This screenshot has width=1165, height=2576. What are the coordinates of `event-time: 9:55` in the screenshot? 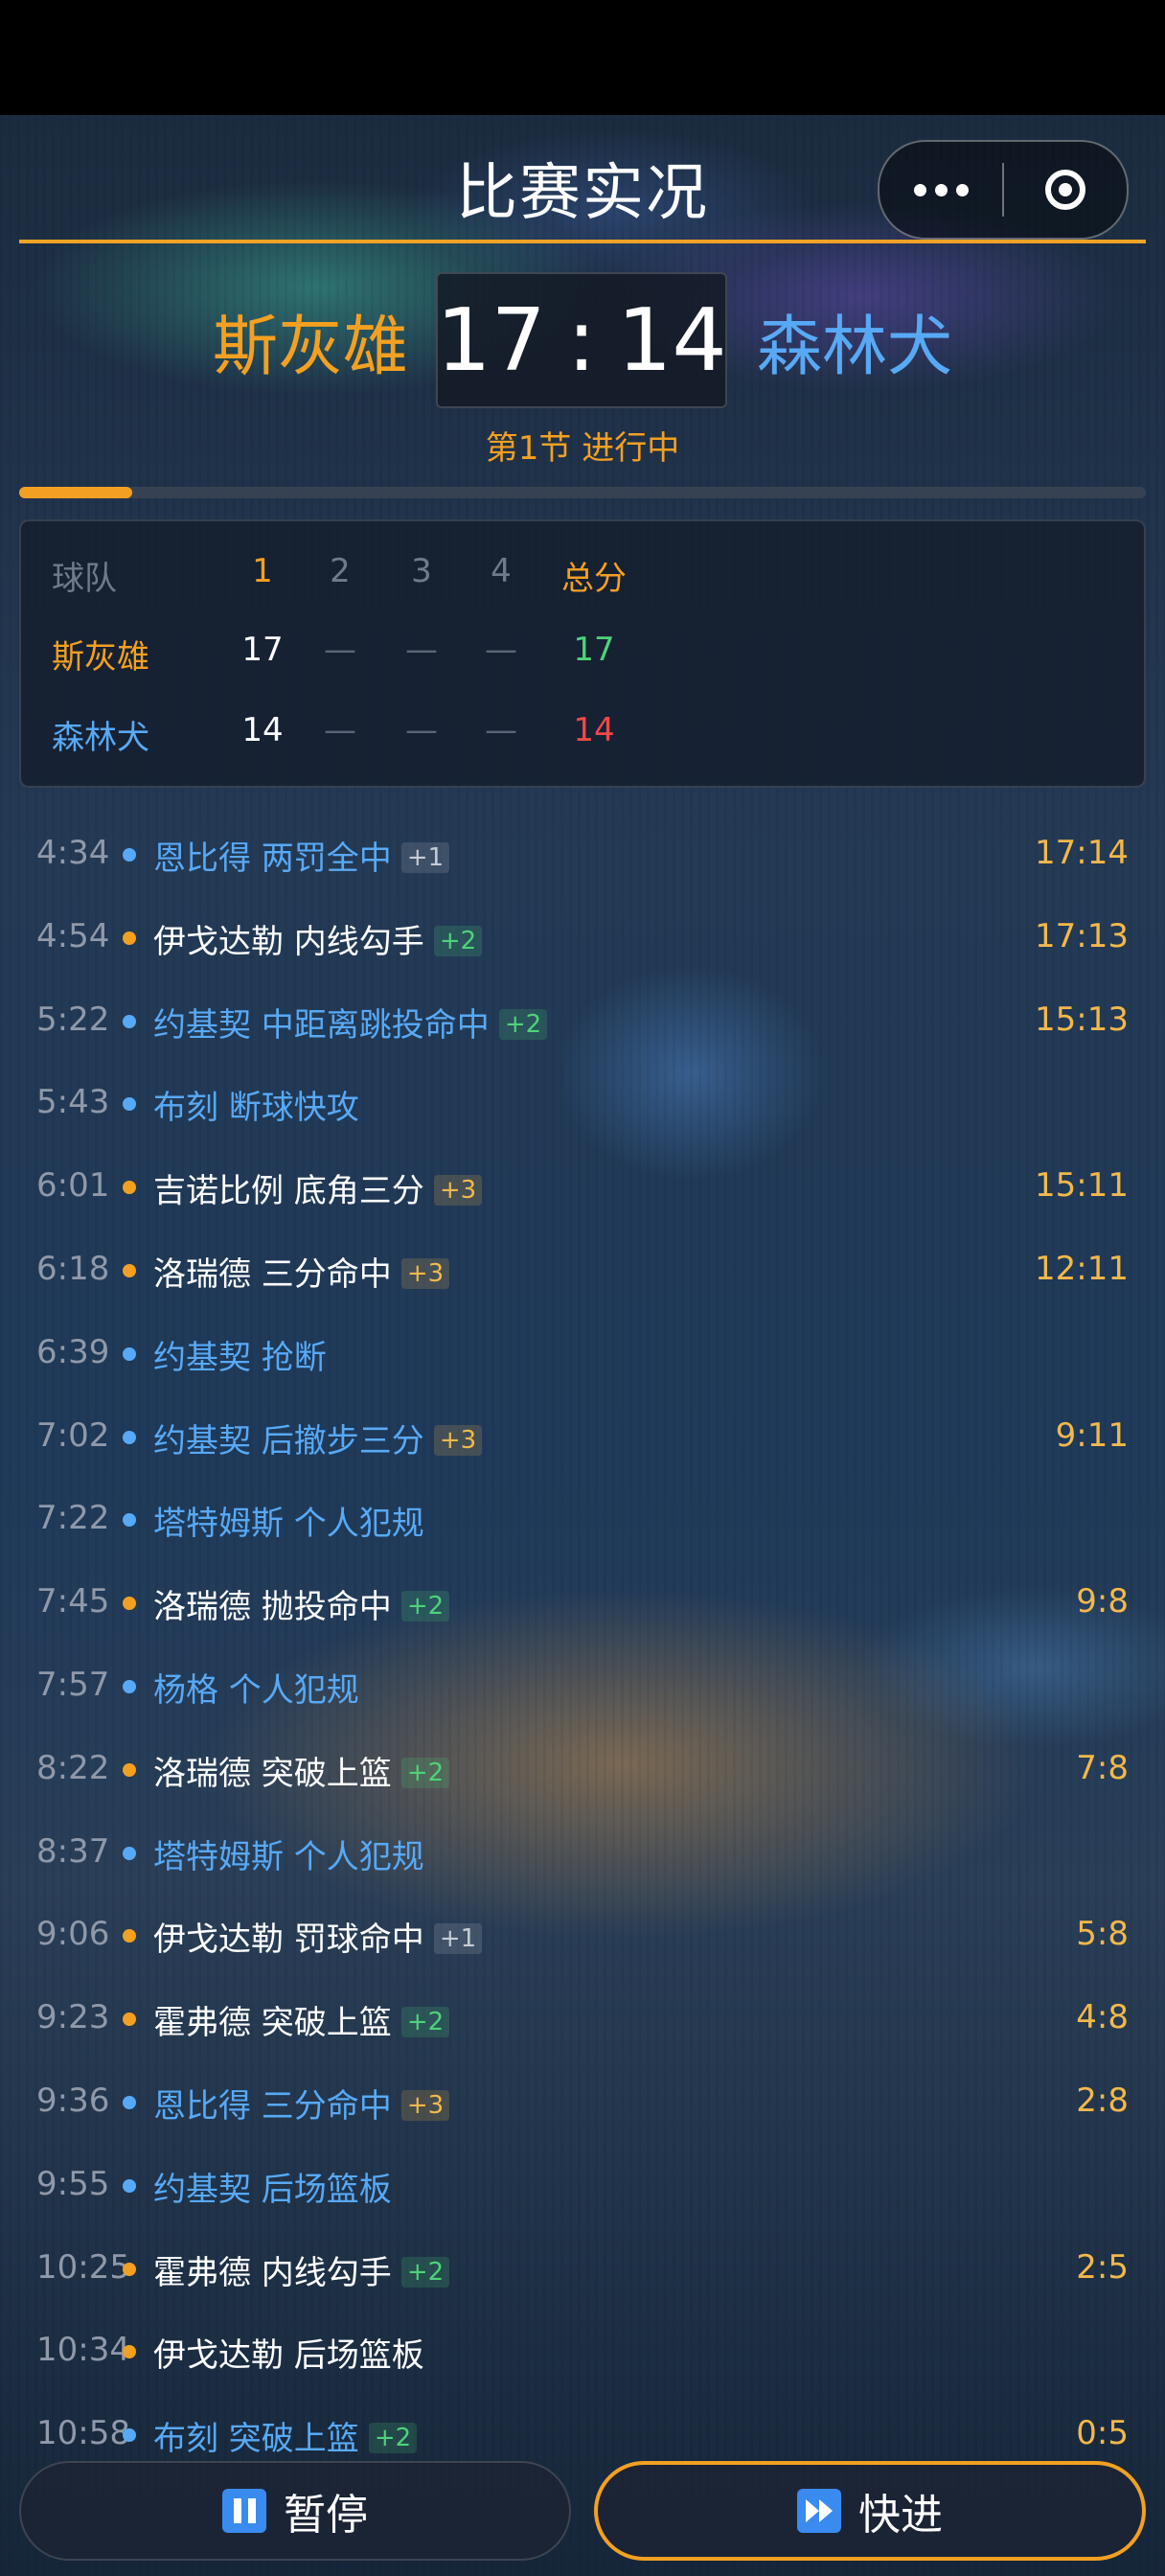 It's located at (73, 2183).